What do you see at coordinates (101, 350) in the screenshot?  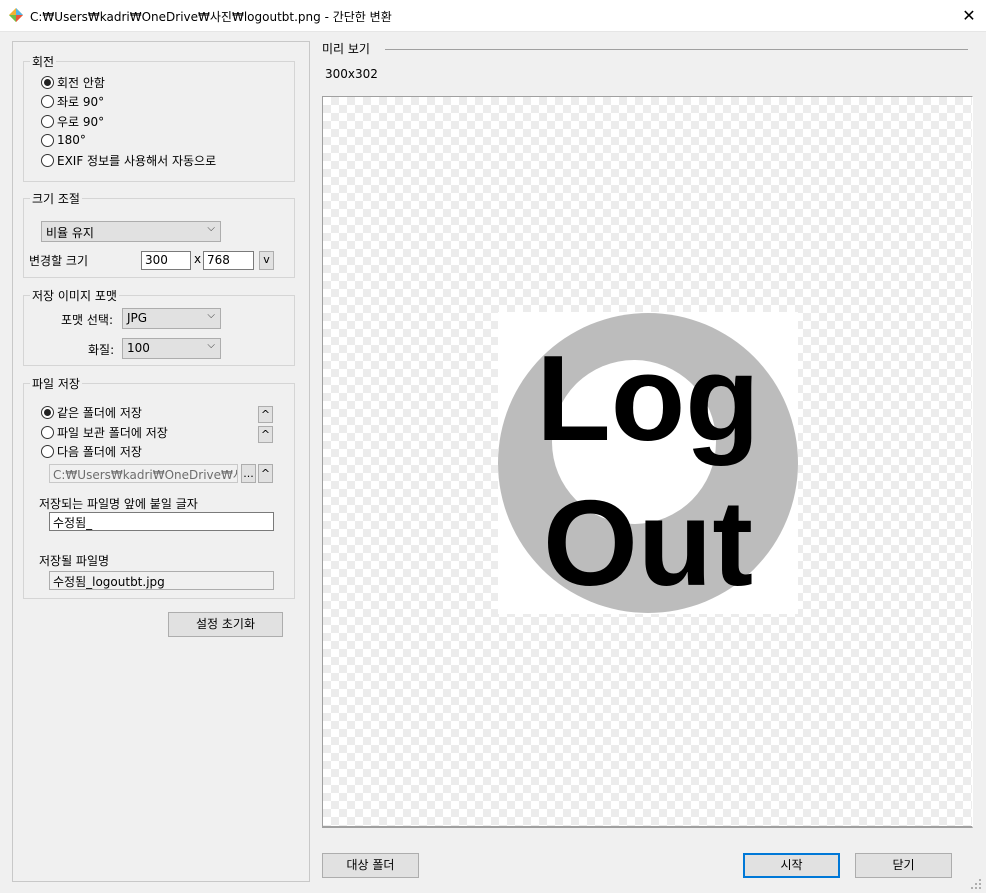 I see `quality-label: 화질:` at bounding box center [101, 350].